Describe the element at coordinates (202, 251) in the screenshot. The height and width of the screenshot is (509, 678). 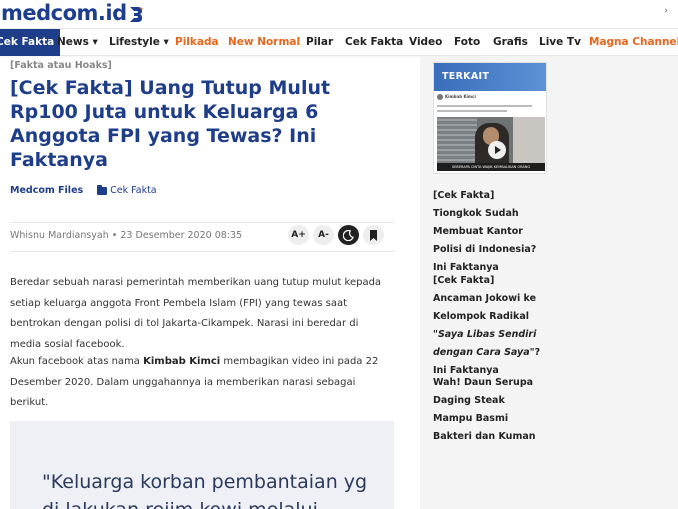
I see `divider-bottom` at that location.